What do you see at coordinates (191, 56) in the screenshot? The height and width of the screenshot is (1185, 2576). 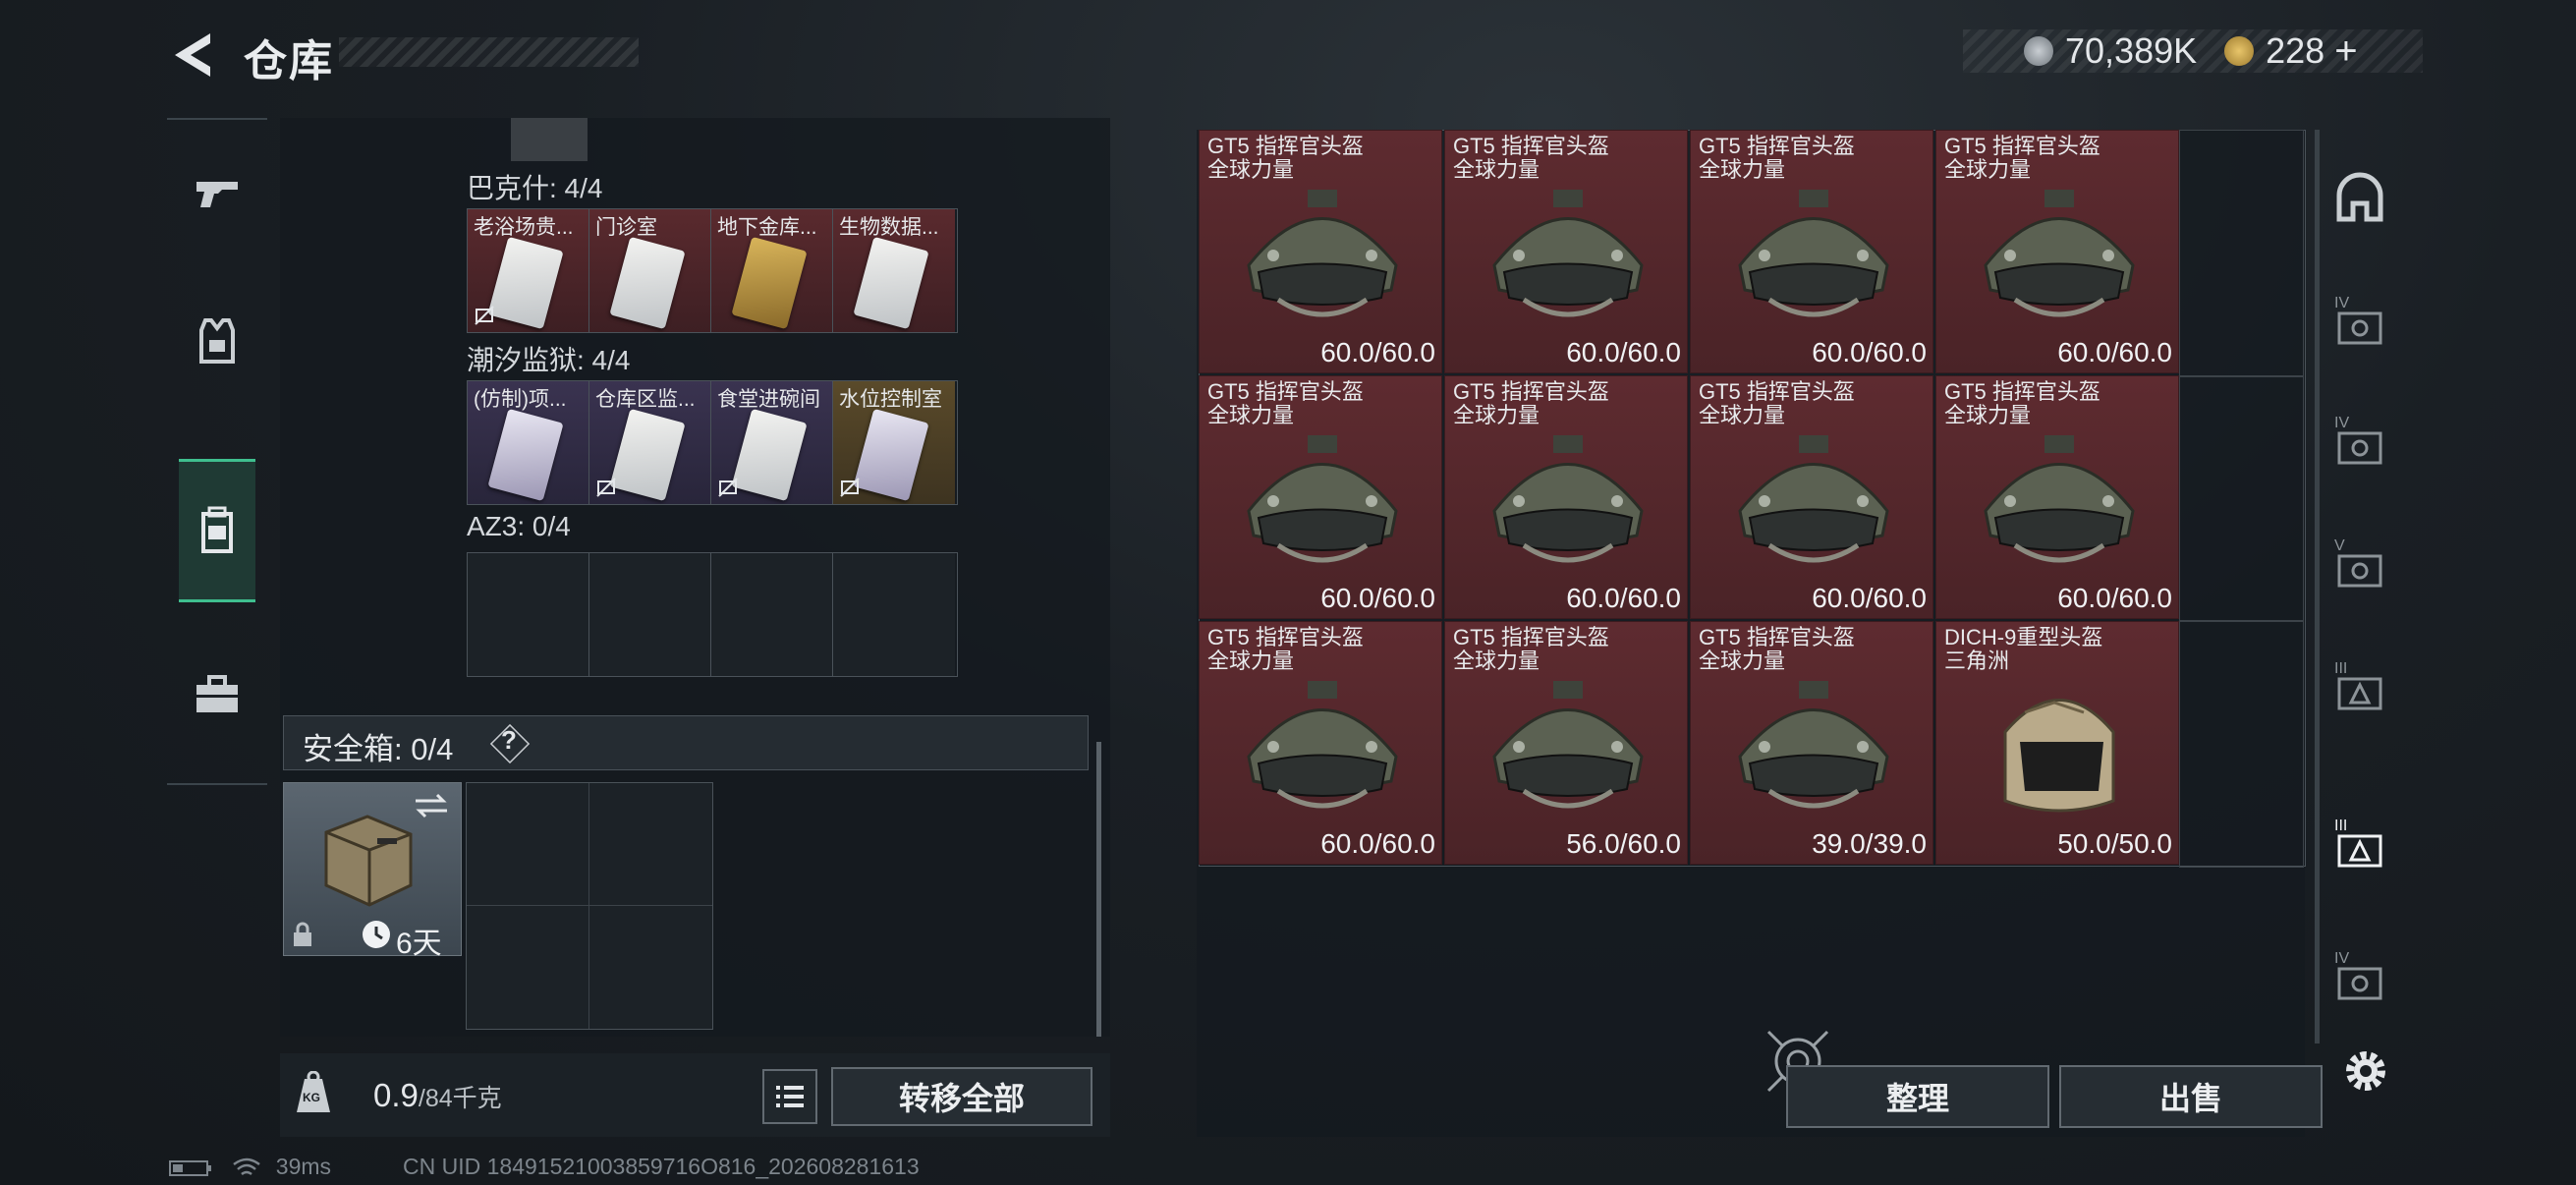 I see `back-button` at bounding box center [191, 56].